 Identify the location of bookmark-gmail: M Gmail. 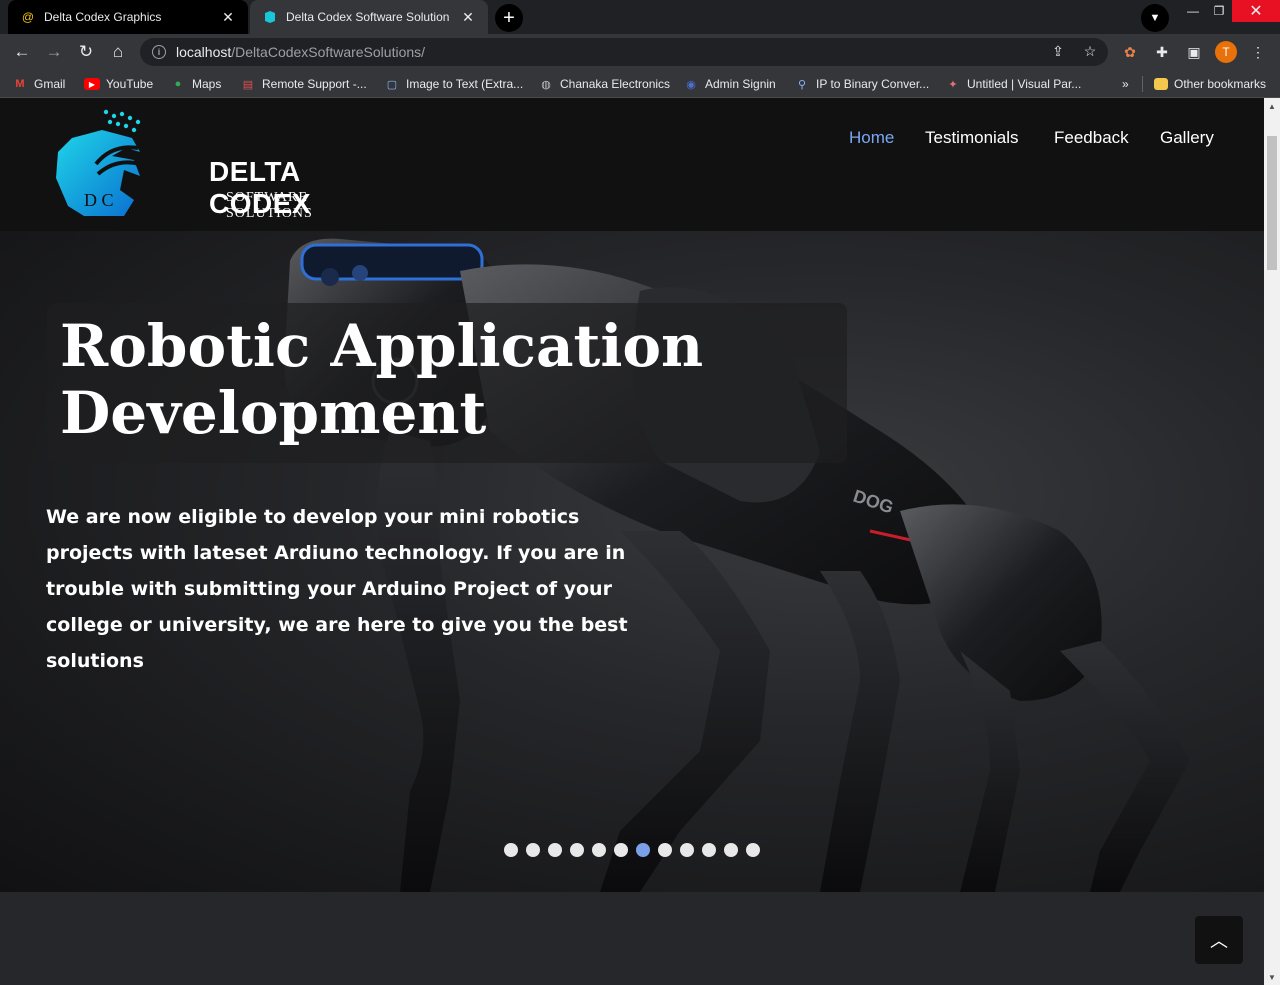
(38, 84).